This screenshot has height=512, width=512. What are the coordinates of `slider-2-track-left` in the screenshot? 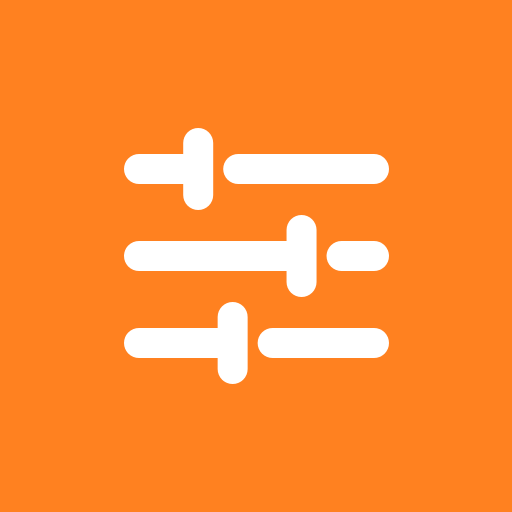 It's located at (213, 256).